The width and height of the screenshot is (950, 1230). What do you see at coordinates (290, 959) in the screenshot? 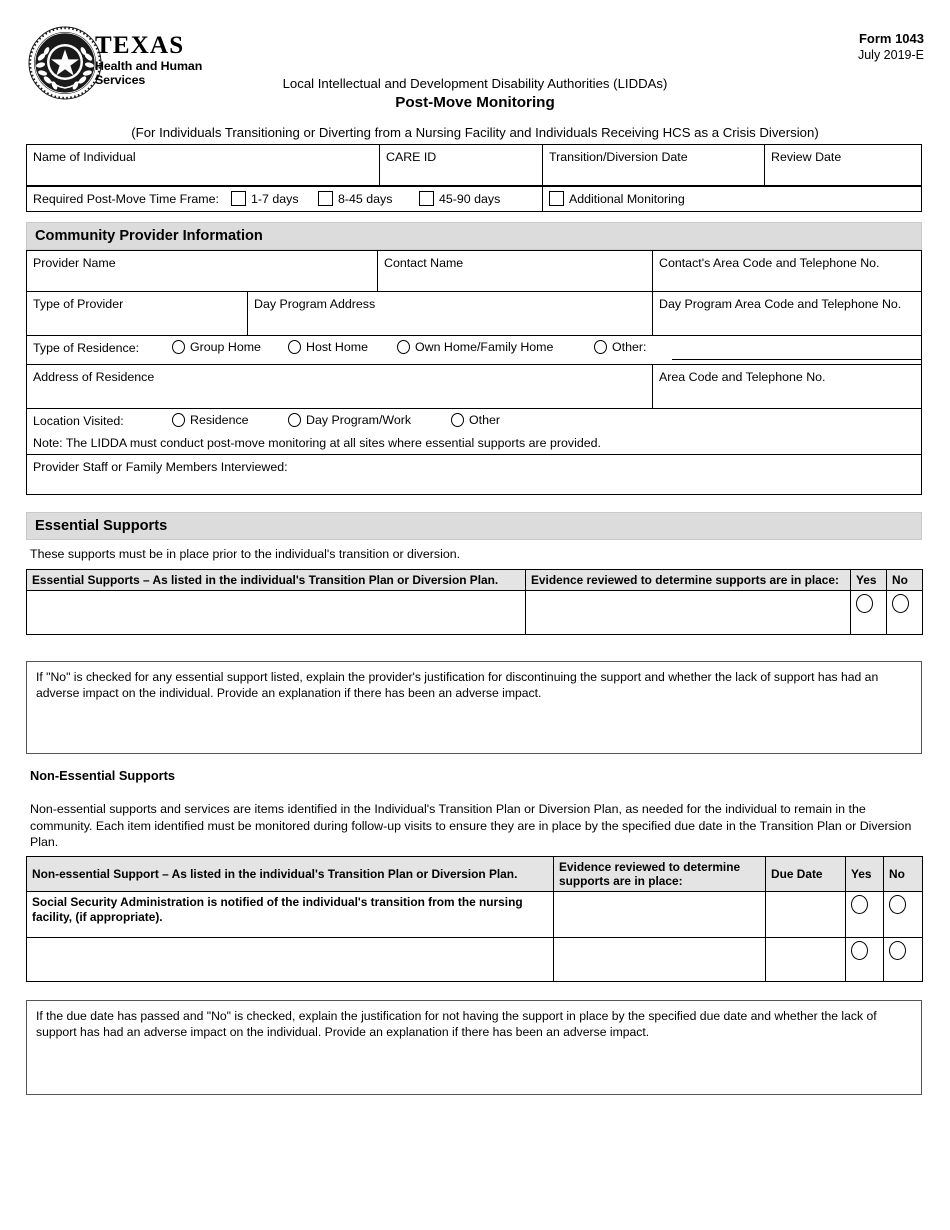
I see `cell-non-essential-support` at bounding box center [290, 959].